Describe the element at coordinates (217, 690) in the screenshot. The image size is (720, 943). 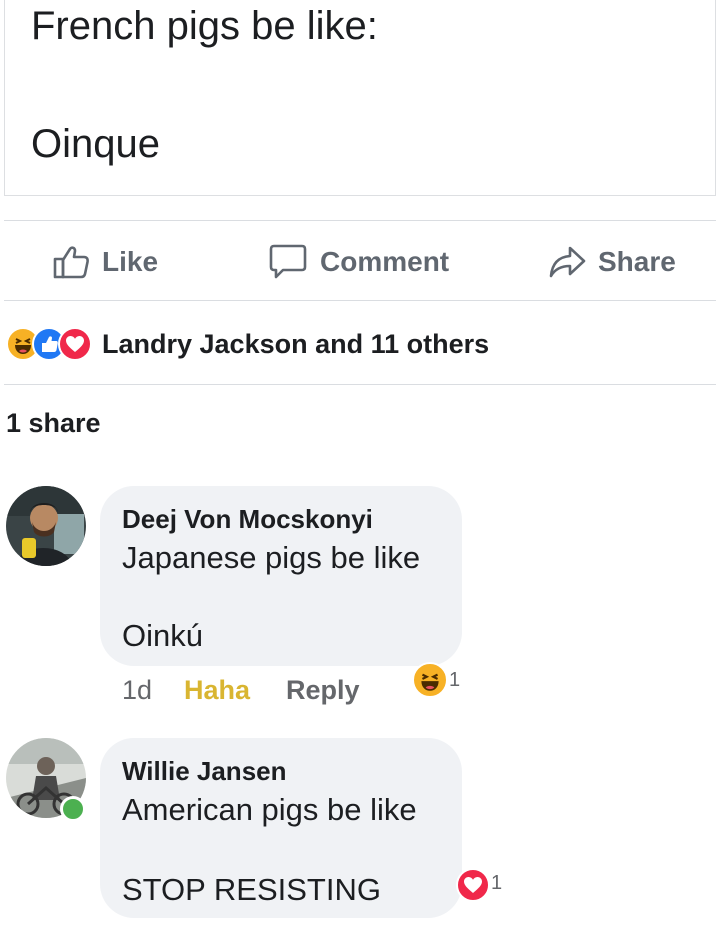
I see `haha-reaction-link: Haha` at that location.